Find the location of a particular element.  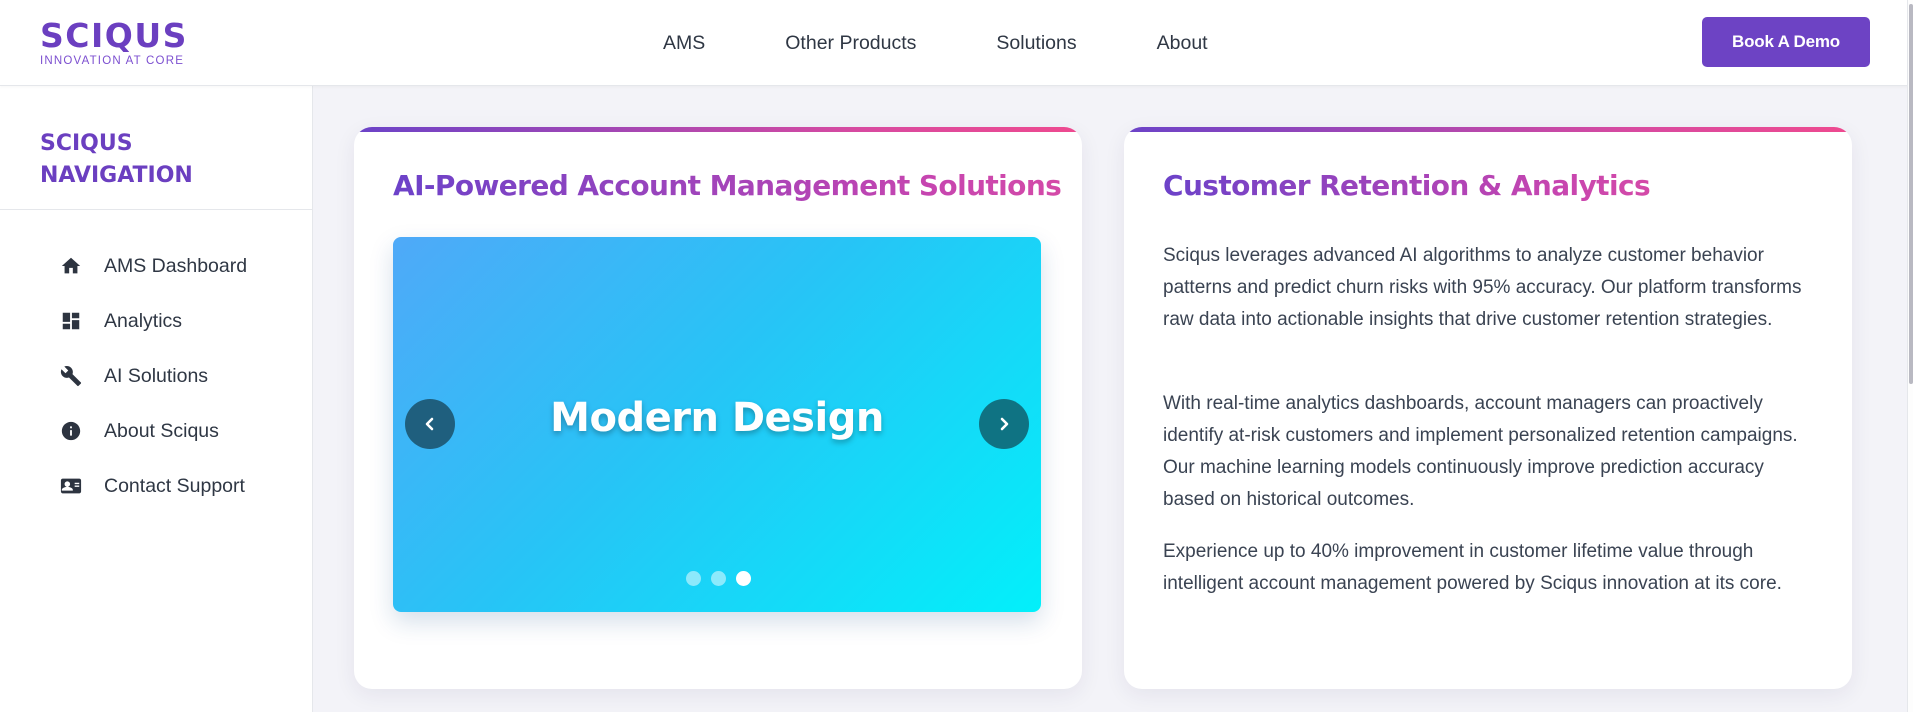

contact-card-icon is located at coordinates (71, 486).